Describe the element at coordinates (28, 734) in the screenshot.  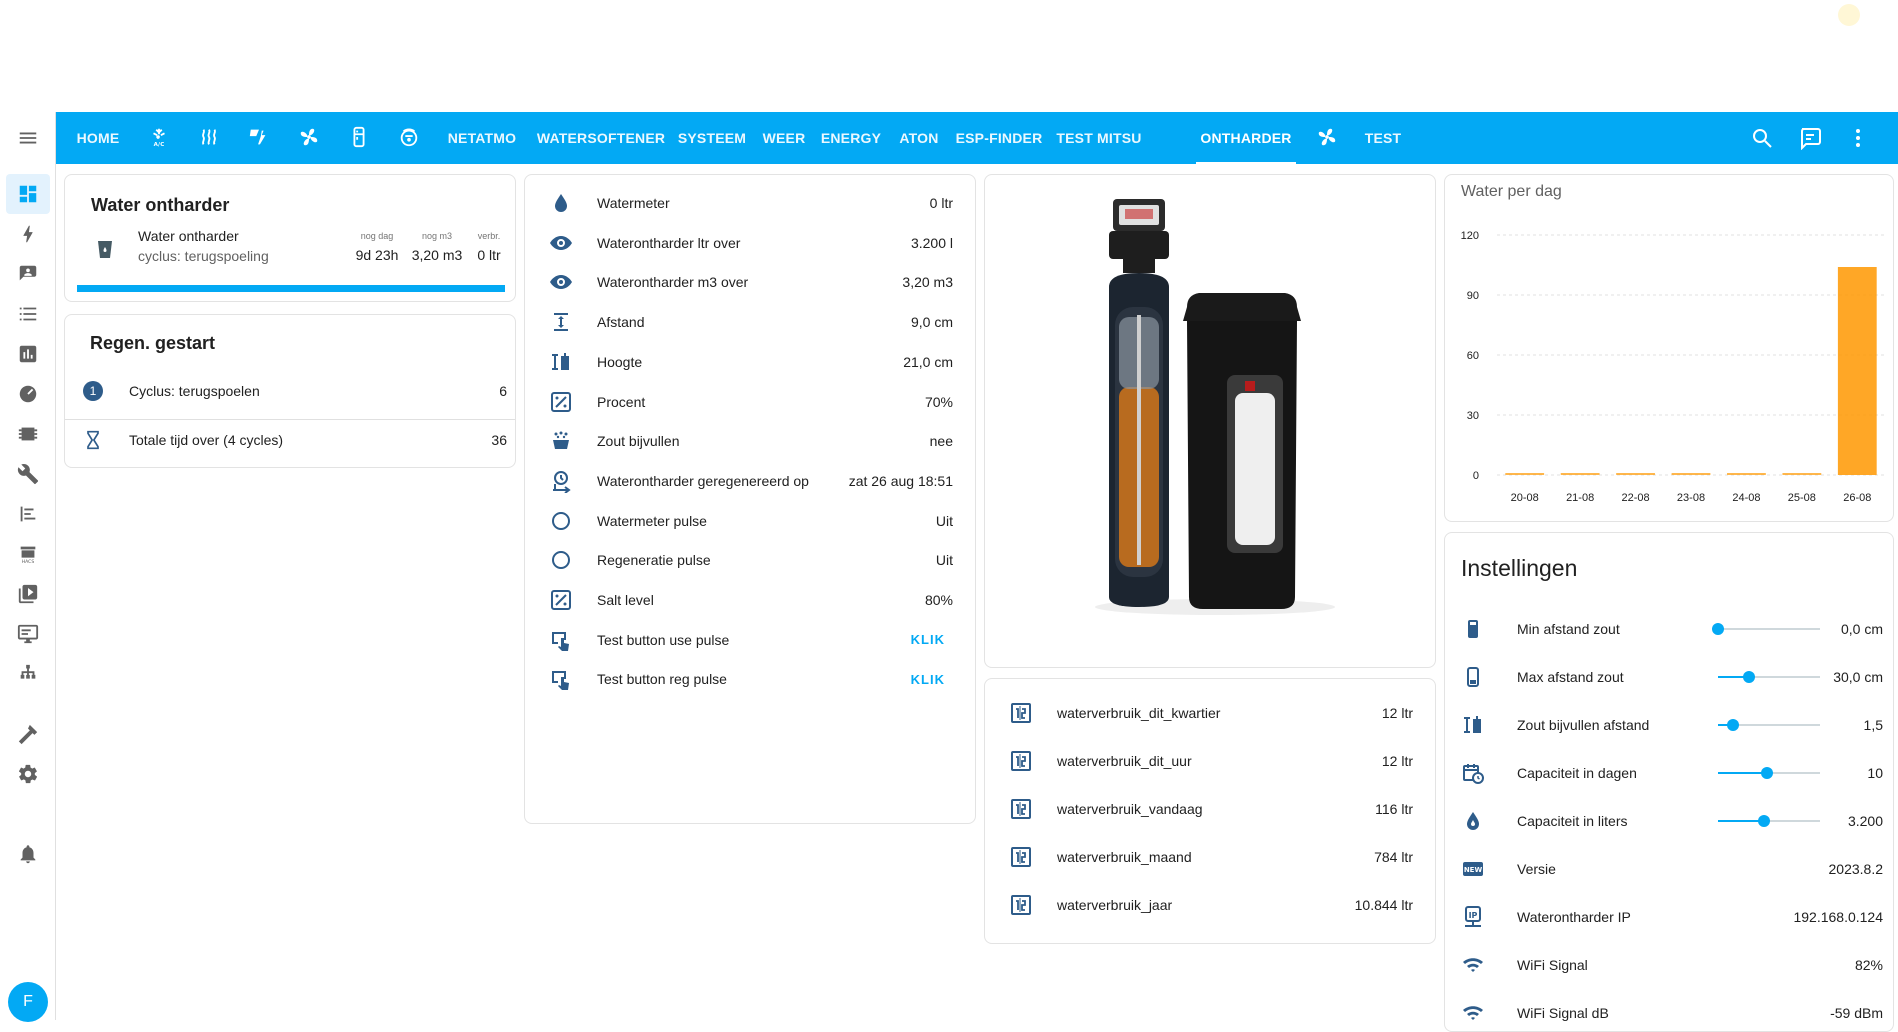
I see `developer-tools-icon` at that location.